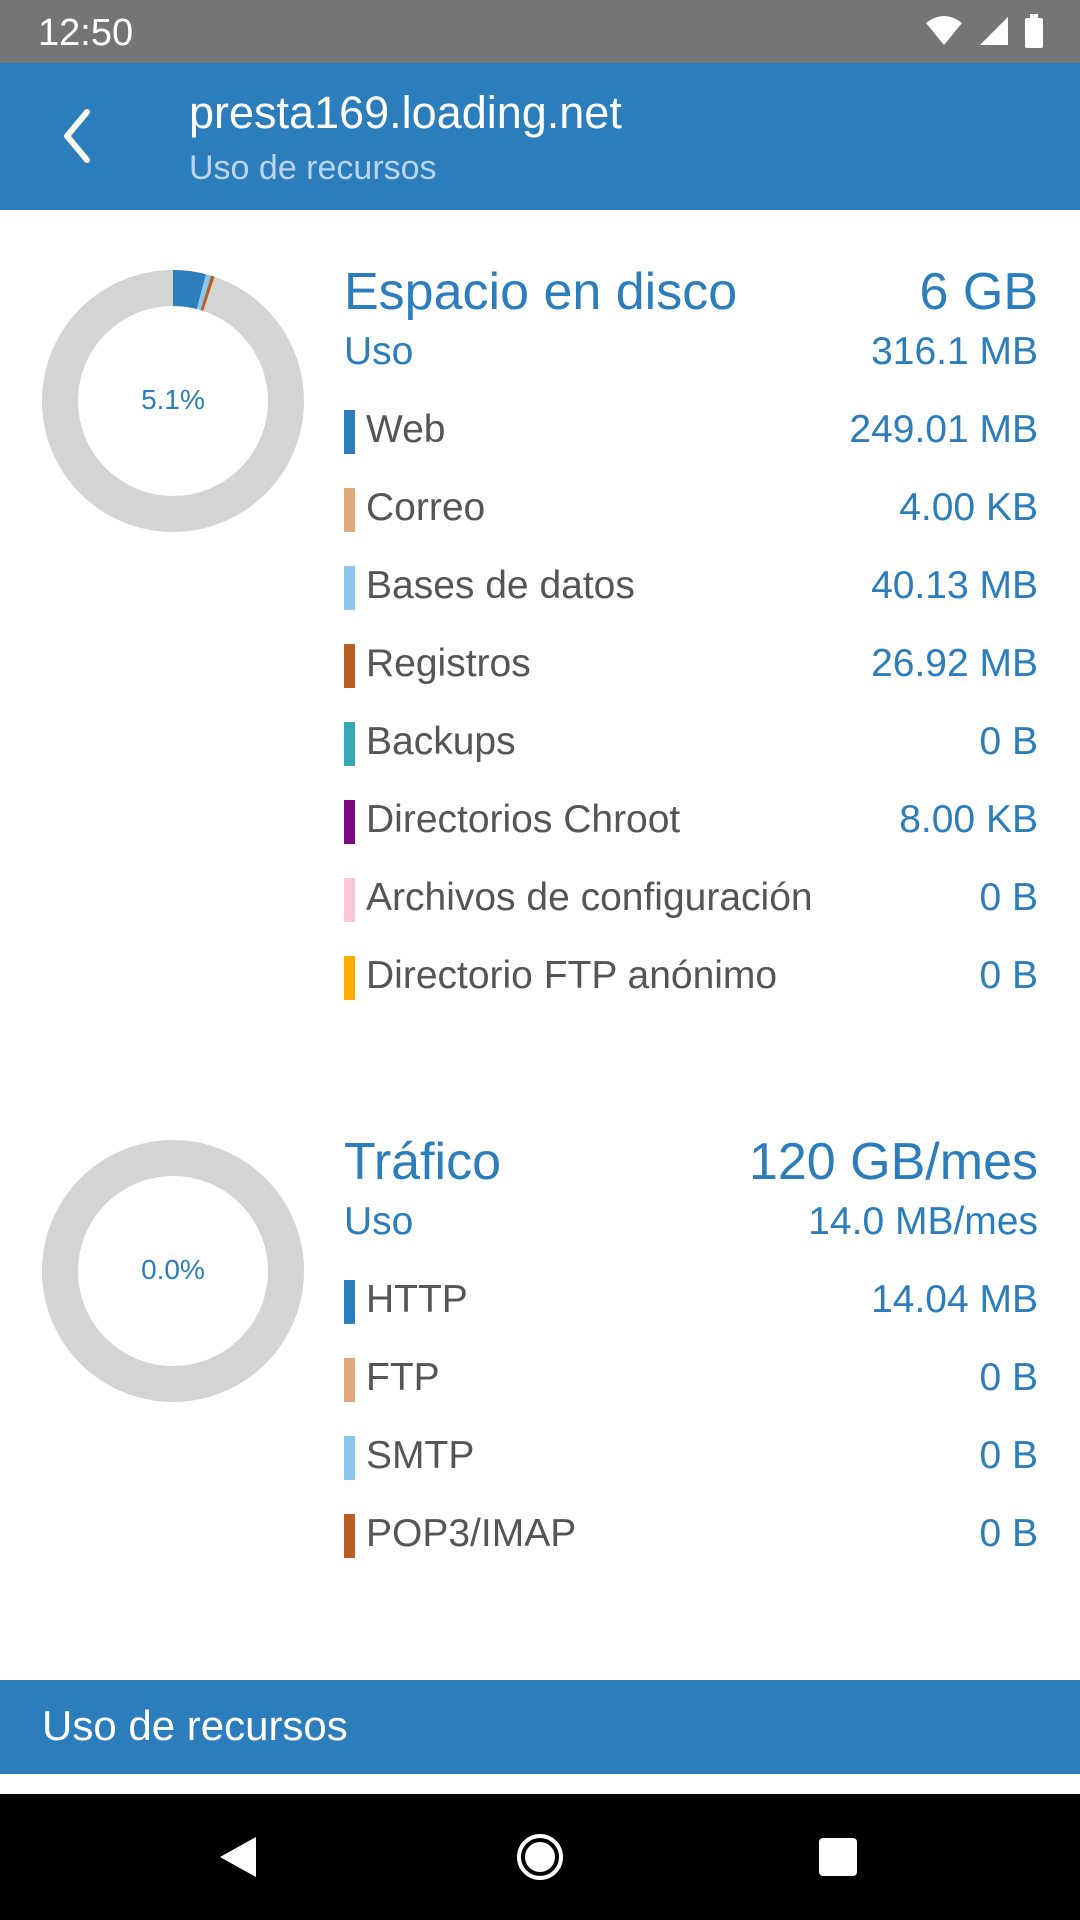 The image size is (1080, 1920). What do you see at coordinates (954, 663) in the screenshot?
I see `item-value: 26.92 MB` at bounding box center [954, 663].